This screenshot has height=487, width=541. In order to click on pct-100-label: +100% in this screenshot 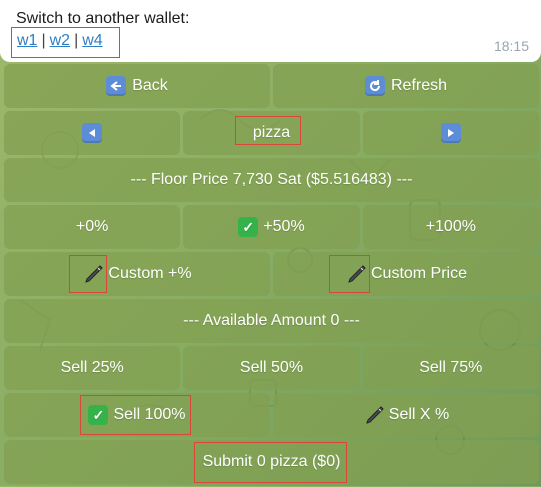, I will do `click(450, 226)`.